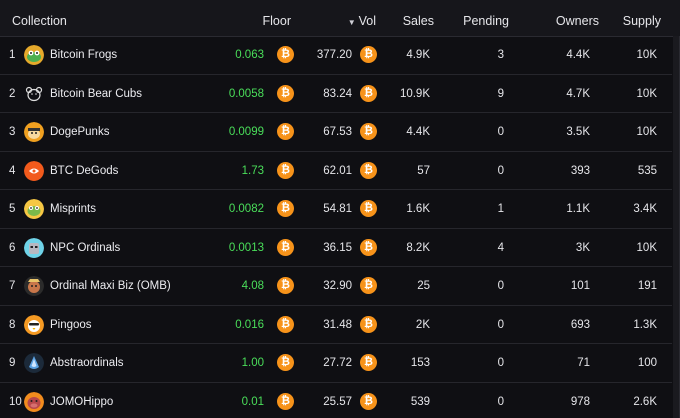  I want to click on header-supply: Supply, so click(642, 21).